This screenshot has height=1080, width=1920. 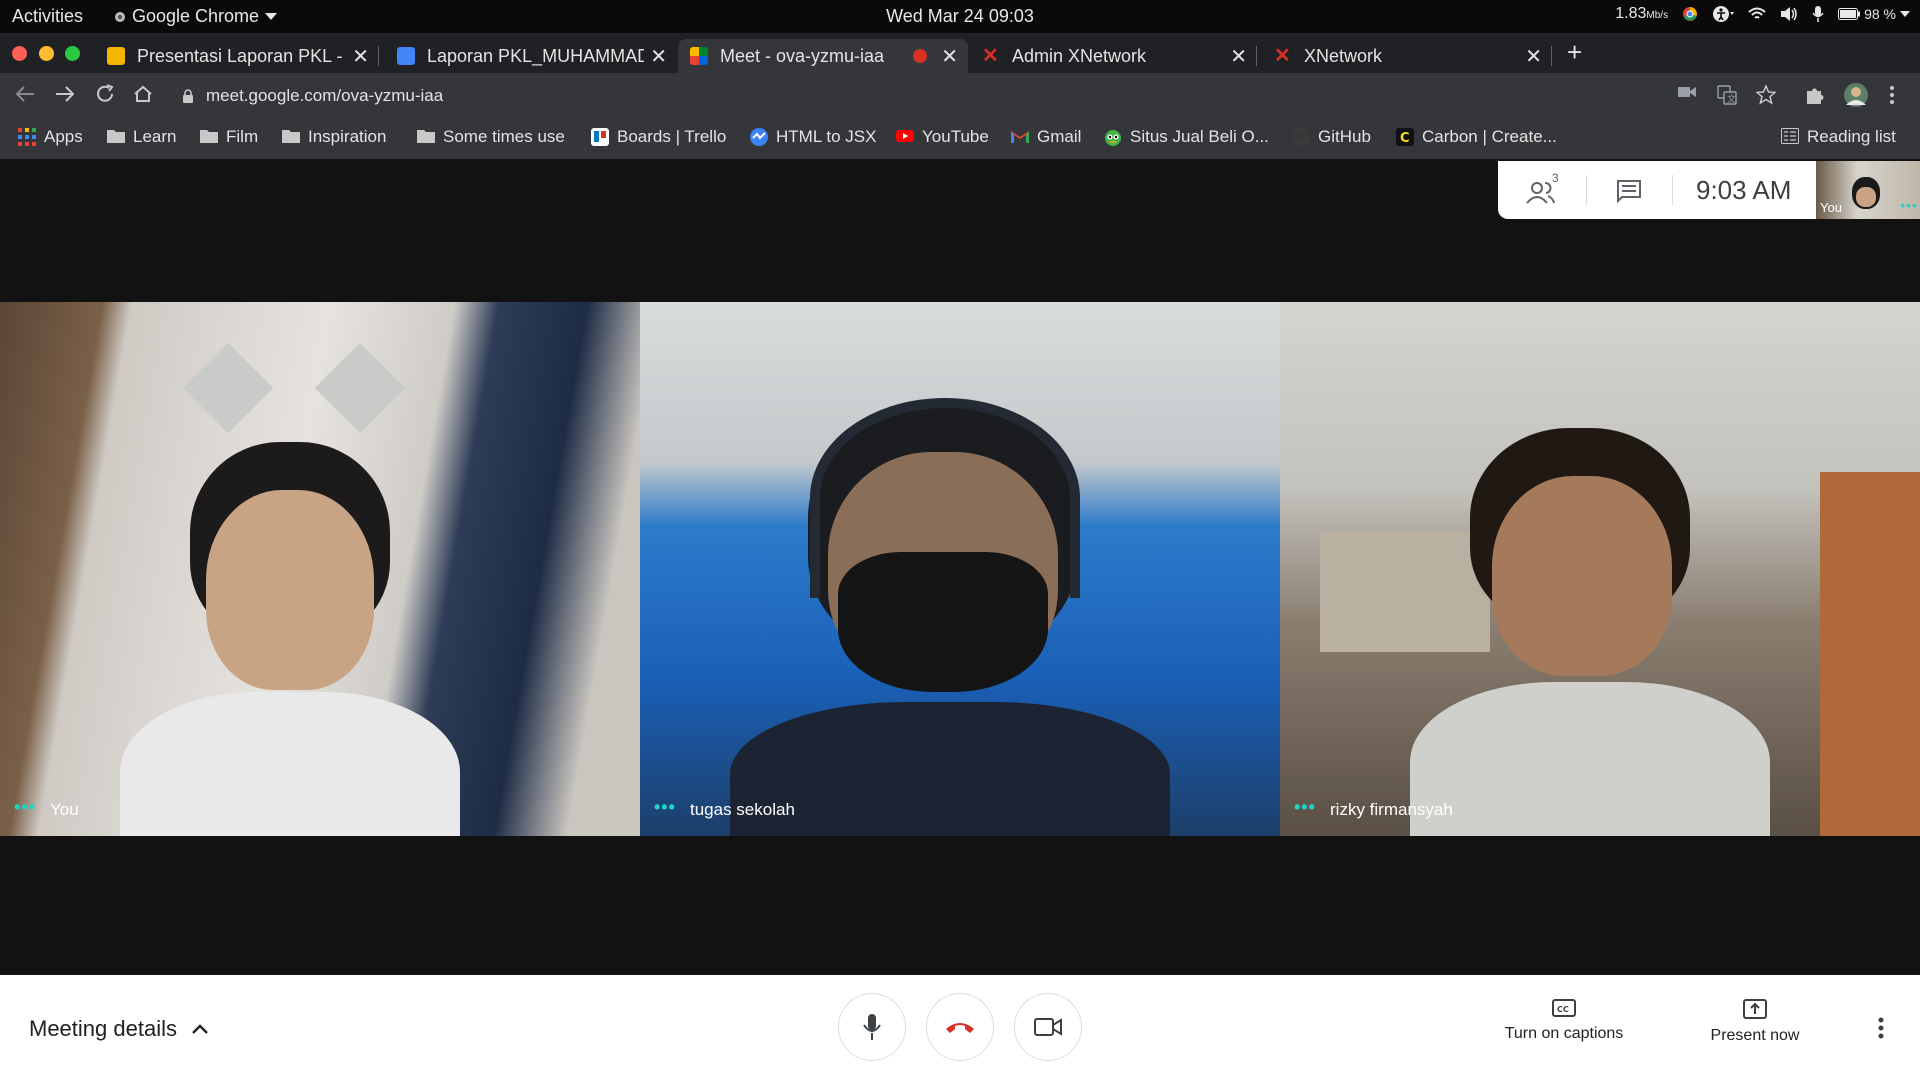 What do you see at coordinates (1851, 136) in the screenshot?
I see `reading-list-label: Reading list` at bounding box center [1851, 136].